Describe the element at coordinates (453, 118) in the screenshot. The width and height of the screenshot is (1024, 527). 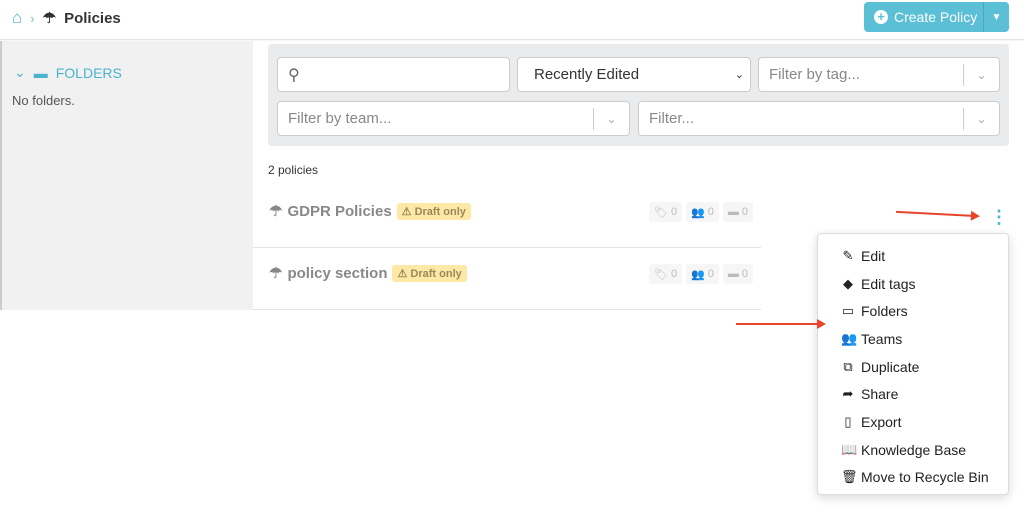
I see `team-filter: Filter by team... ⌄` at that location.